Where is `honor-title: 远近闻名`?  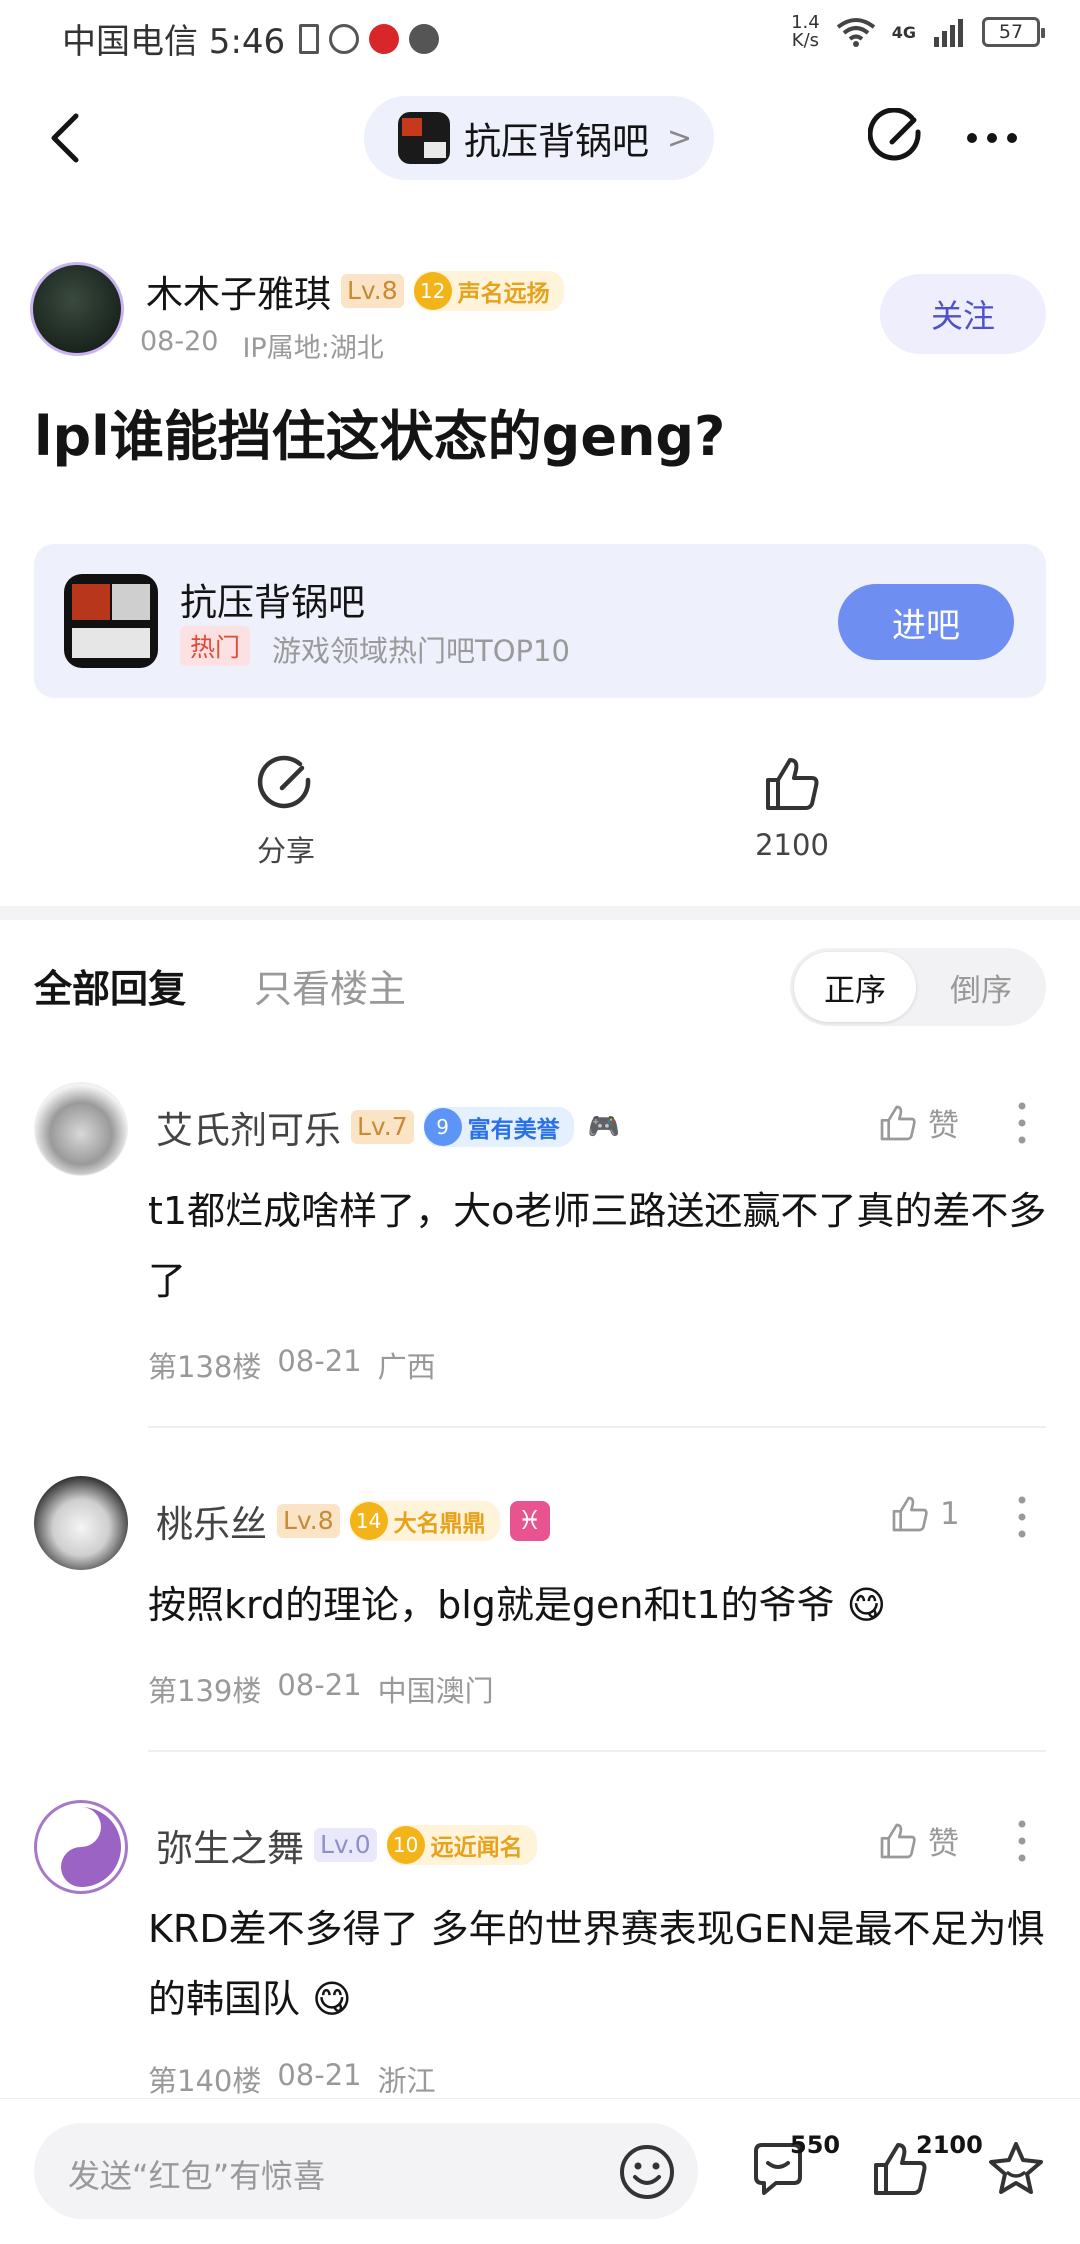
honor-title: 远近闻名 is located at coordinates (476, 1848).